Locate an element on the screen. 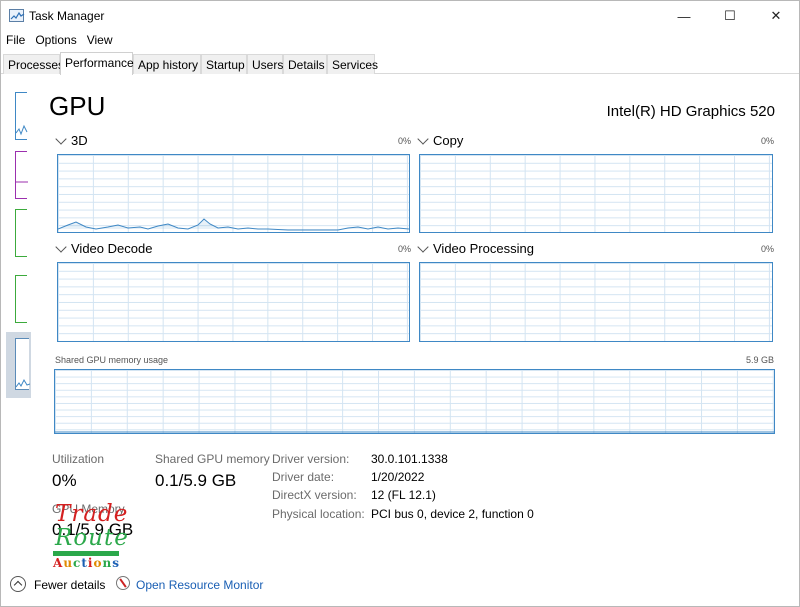  tab-processes: Processes is located at coordinates (33, 64).